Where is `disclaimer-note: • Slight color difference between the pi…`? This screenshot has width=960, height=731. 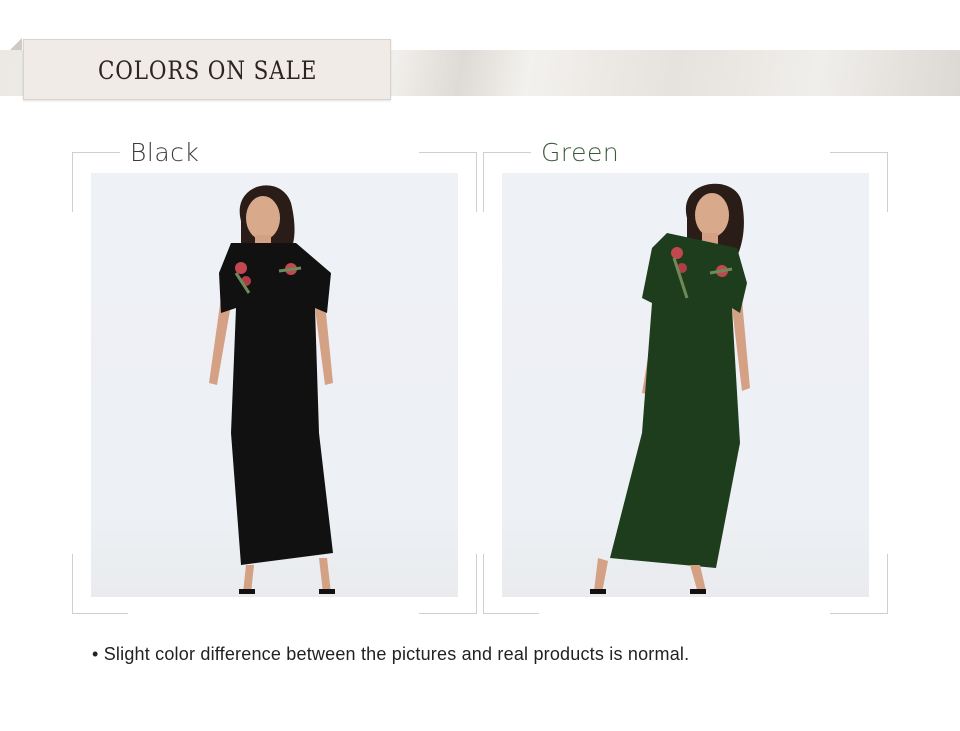
disclaimer-note: • Slight color difference between the pi… is located at coordinates (390, 654).